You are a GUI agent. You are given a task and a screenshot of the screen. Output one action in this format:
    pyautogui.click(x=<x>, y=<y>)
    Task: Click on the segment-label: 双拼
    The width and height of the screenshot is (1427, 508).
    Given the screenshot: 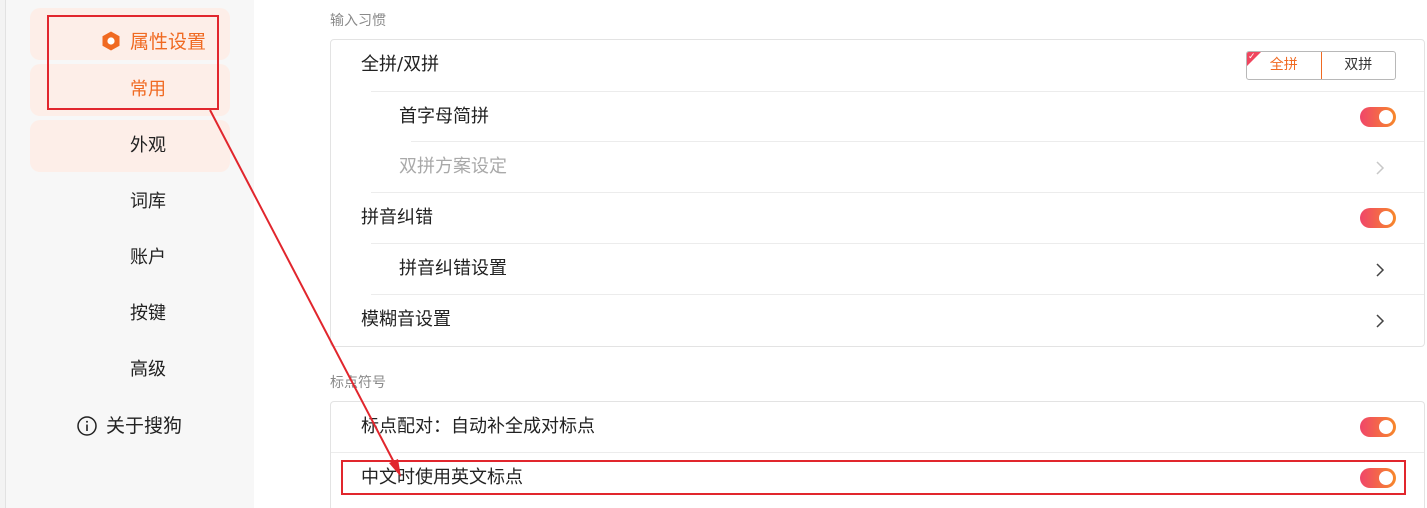 What is the action you would take?
    pyautogui.click(x=1358, y=65)
    